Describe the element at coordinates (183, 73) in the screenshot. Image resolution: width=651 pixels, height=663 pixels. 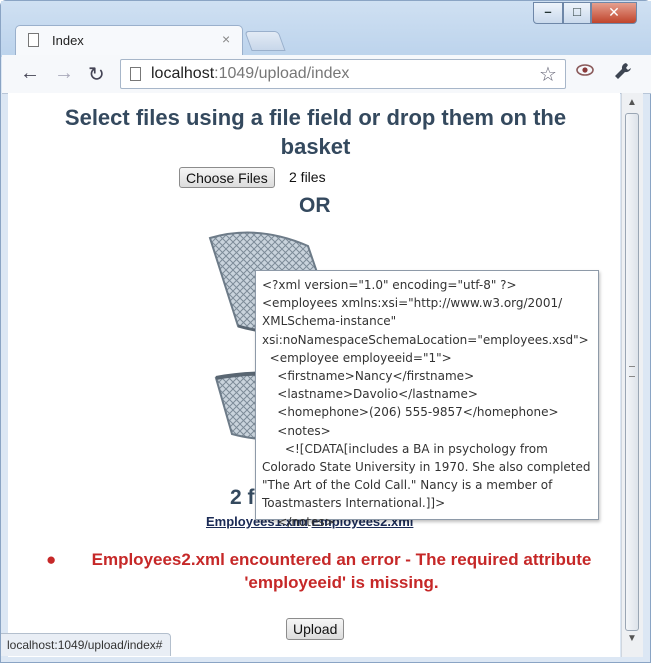
I see `url-host: localhost` at that location.